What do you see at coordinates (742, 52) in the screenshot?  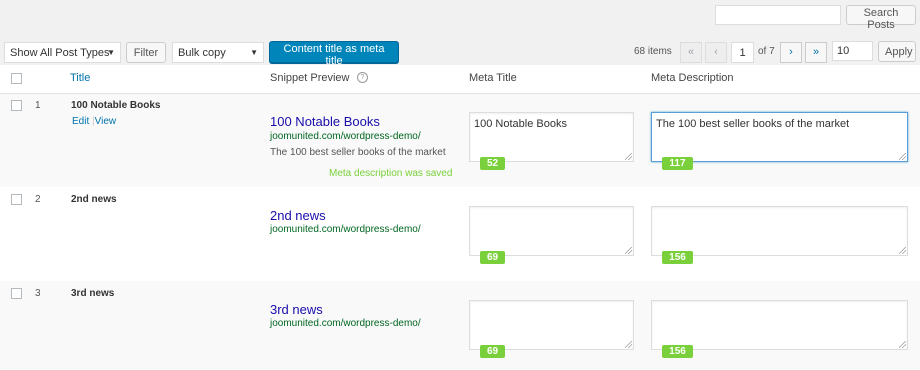 I see `current-page-input` at bounding box center [742, 52].